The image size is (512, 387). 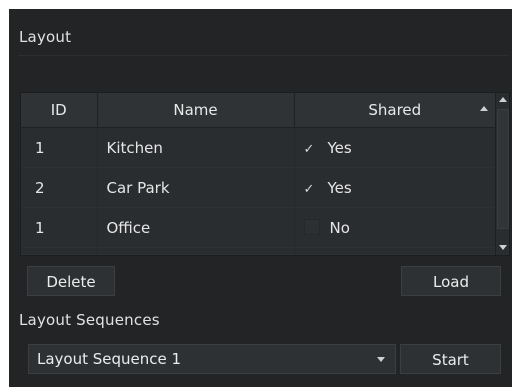 I want to click on checkbox-unchecked, so click(x=311, y=226).